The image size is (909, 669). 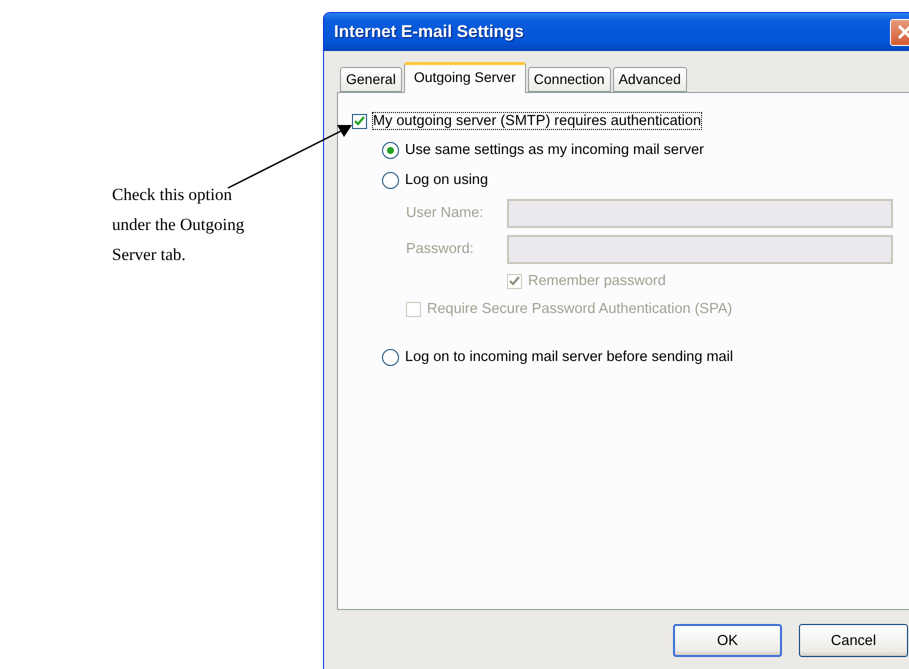 I want to click on tab: Advanced, so click(x=649, y=79).